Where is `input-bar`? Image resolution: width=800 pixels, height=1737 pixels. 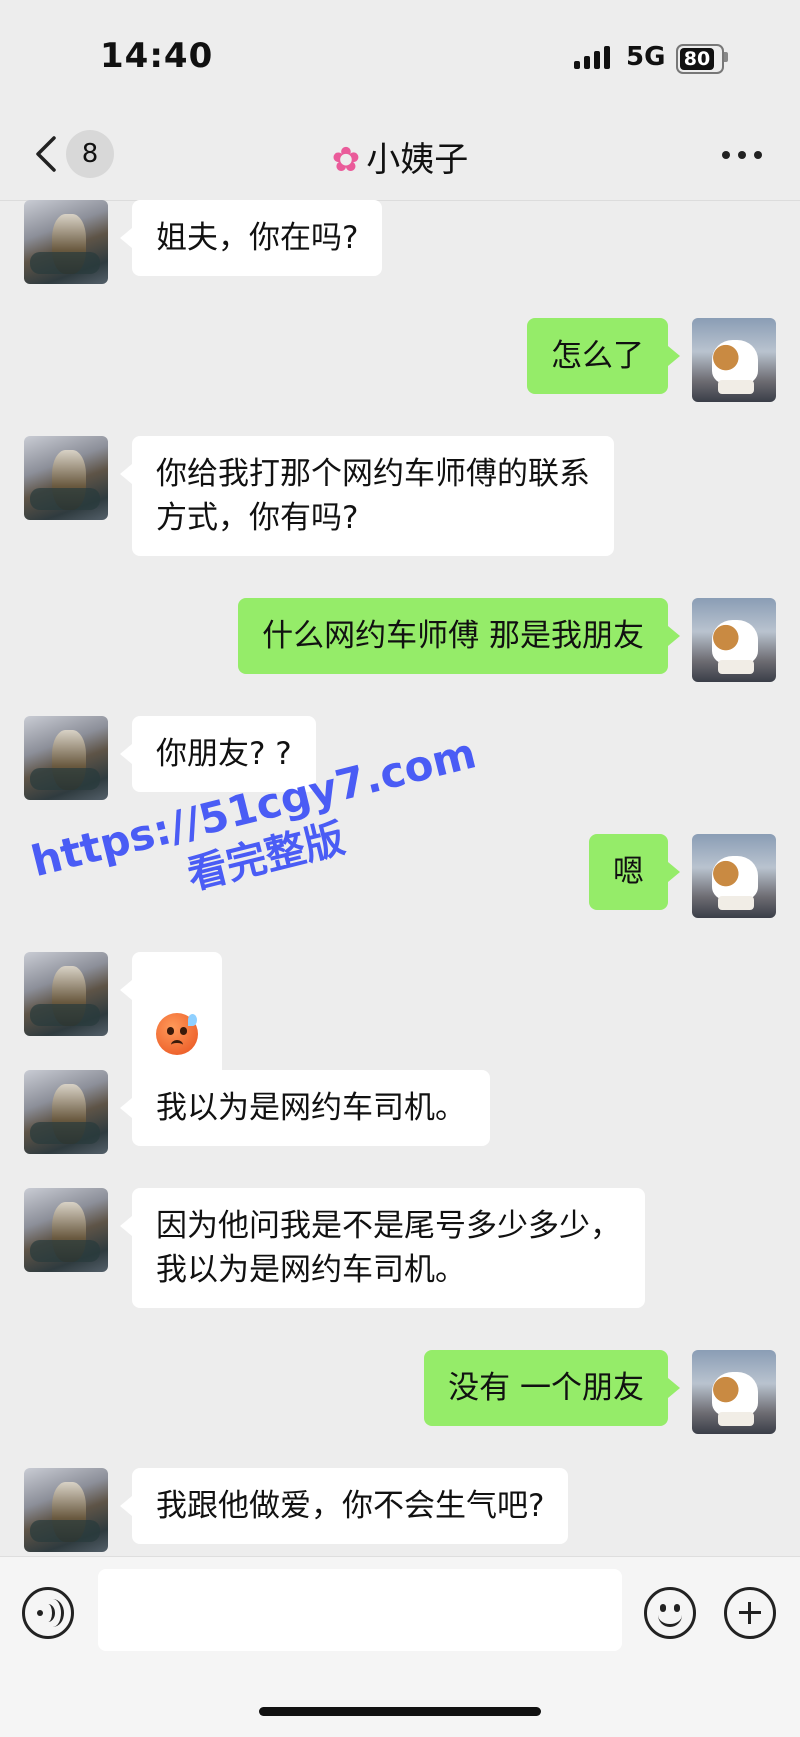 input-bar is located at coordinates (400, 1646).